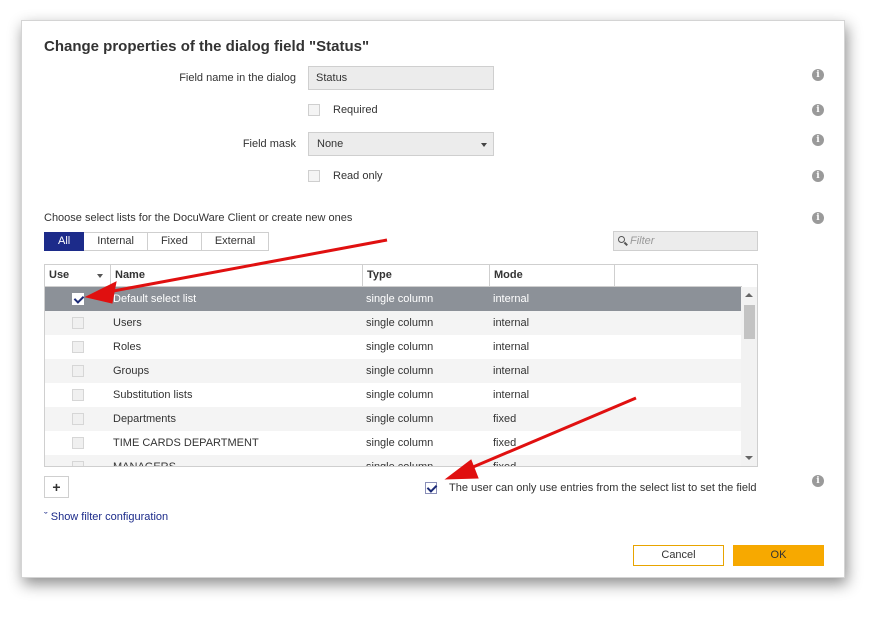 The height and width of the screenshot is (621, 887). Describe the element at coordinates (426, 276) in the screenshot. I see `column-header-type: Type` at that location.